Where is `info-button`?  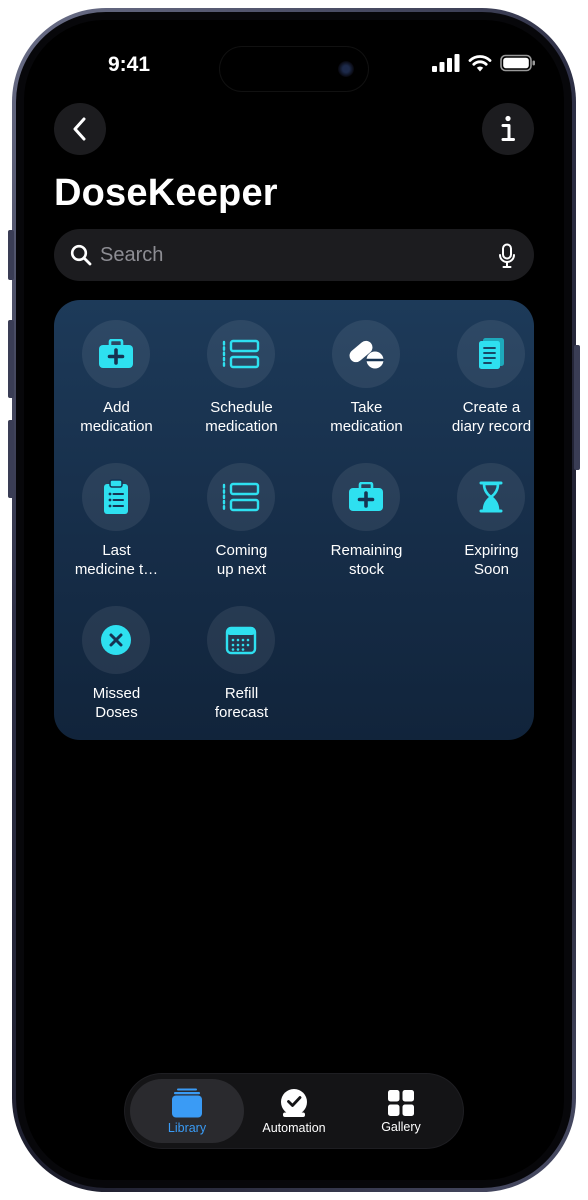 info-button is located at coordinates (508, 129).